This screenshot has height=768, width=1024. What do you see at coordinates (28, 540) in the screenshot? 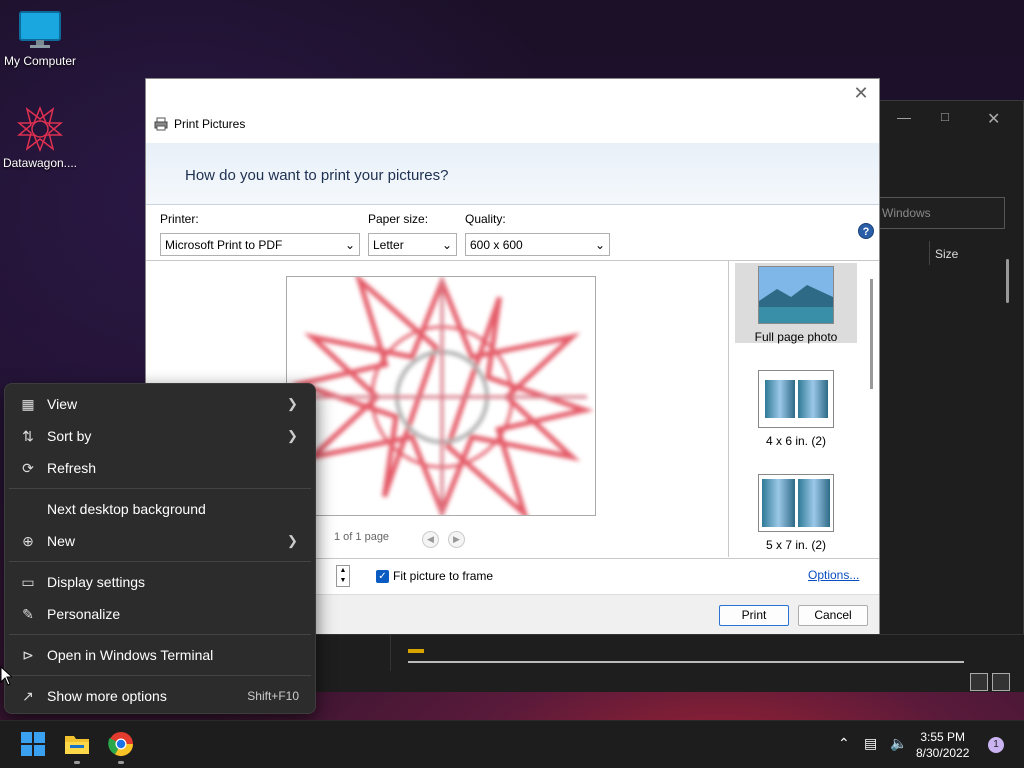
I see `plus-circle-icon: ⊕` at bounding box center [28, 540].